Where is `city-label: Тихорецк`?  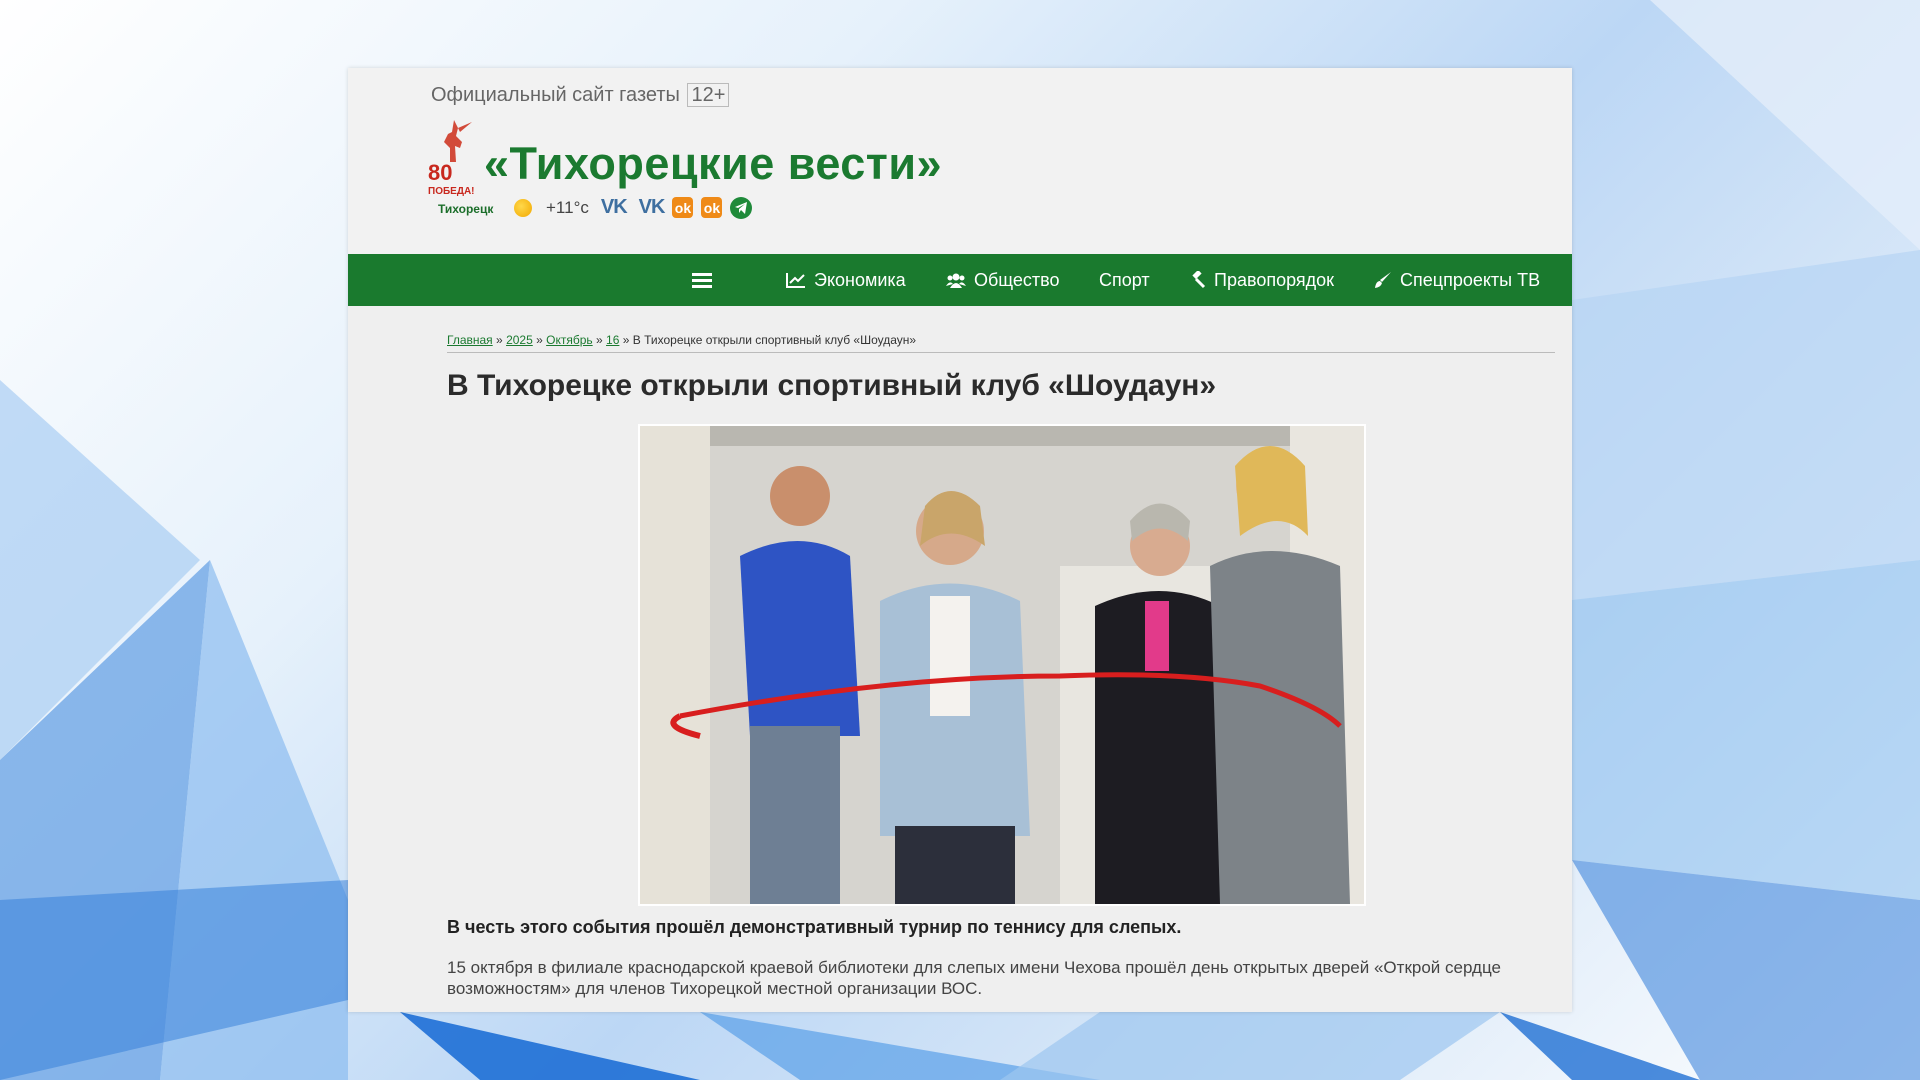 city-label: Тихорецк is located at coordinates (466, 209).